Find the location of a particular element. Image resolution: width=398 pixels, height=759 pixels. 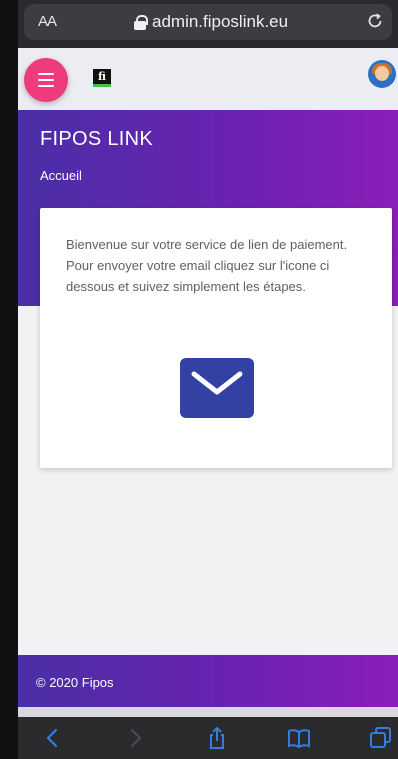

reload-icon is located at coordinates (375, 23).